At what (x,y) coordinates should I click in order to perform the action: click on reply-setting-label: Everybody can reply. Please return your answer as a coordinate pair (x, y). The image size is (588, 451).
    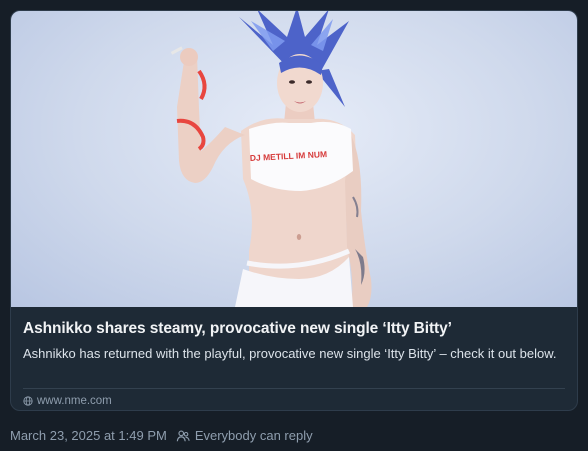
    Looking at the image, I should click on (253, 435).